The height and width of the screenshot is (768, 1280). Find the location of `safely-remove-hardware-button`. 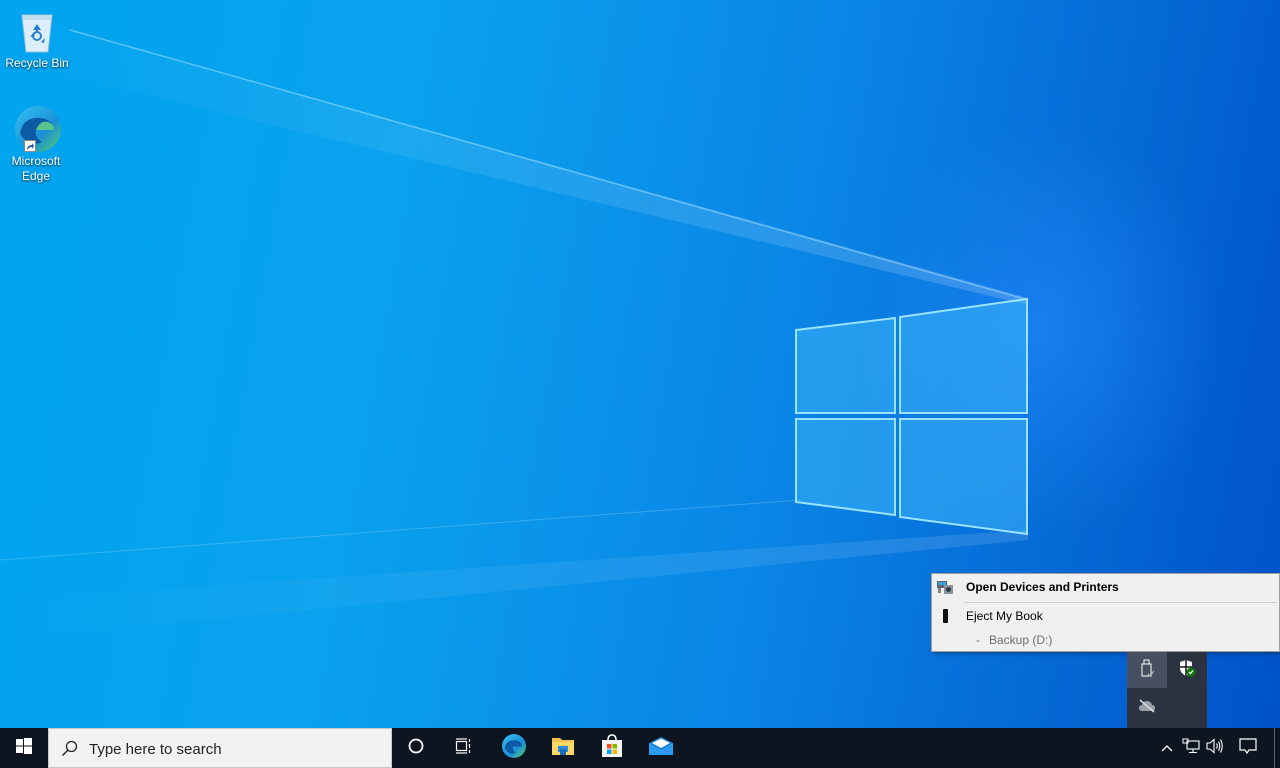

safely-remove-hardware-button is located at coordinates (1147, 670).